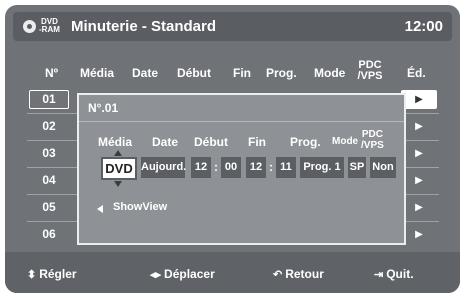 The height and width of the screenshot is (298, 465). What do you see at coordinates (97, 73) in the screenshot?
I see `column-media: Média` at bounding box center [97, 73].